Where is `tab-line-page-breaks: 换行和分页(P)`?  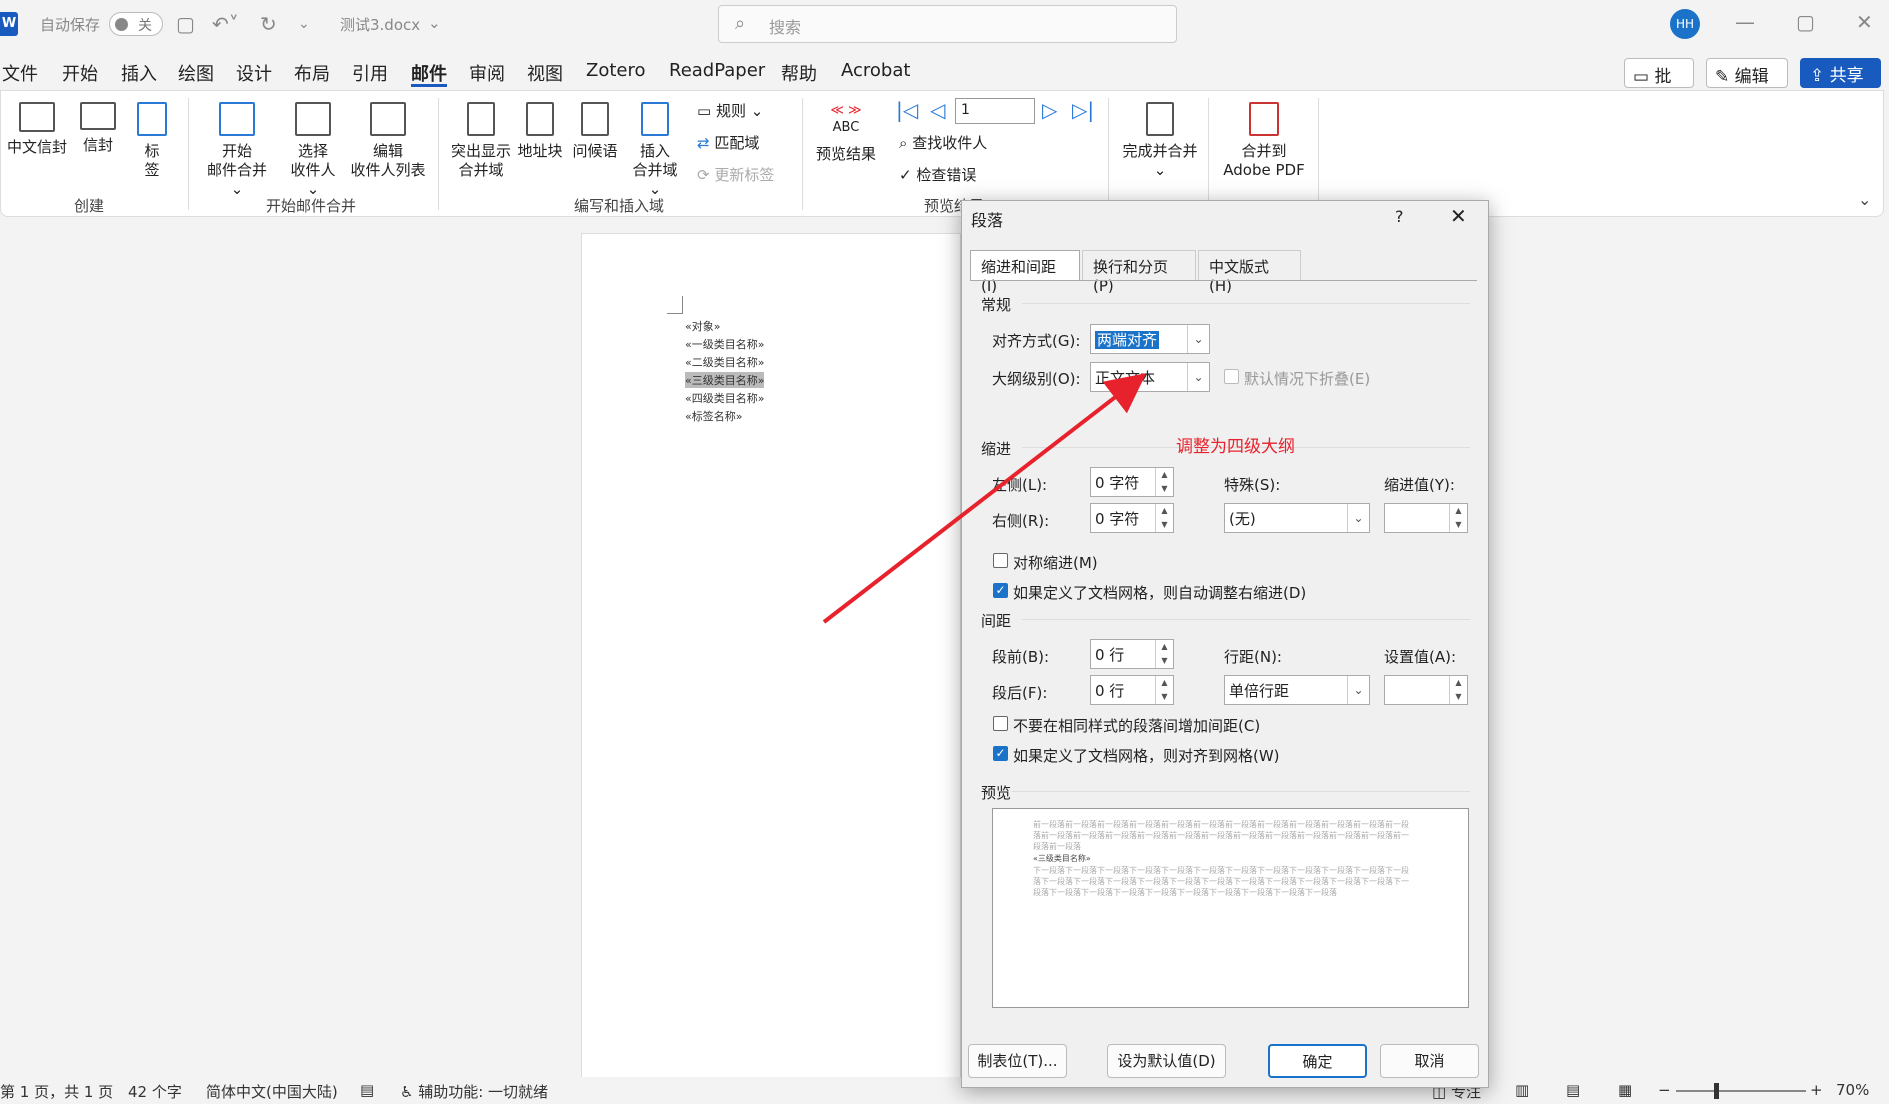 tab-line-page-breaks: 换行和分页(P) is located at coordinates (1139, 272).